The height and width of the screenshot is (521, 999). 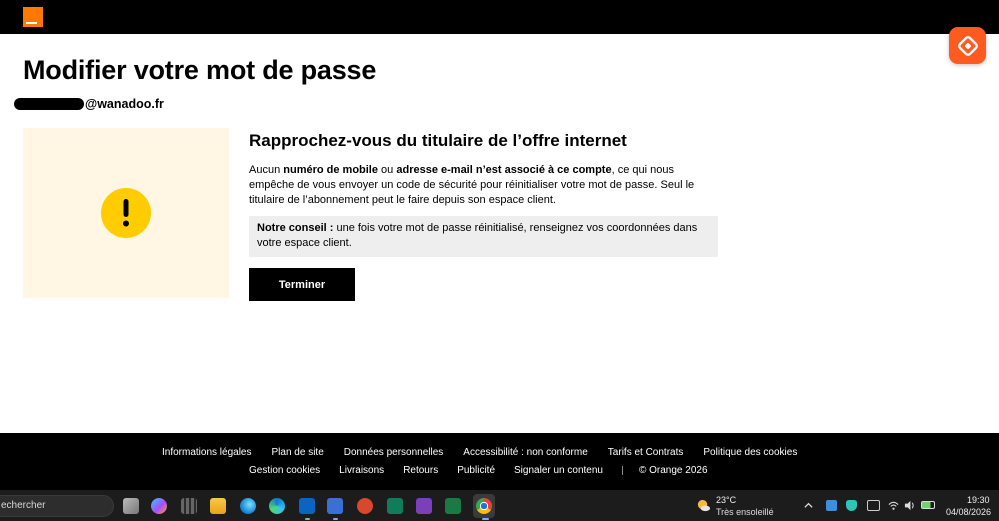 What do you see at coordinates (726, 500) in the screenshot?
I see `weather-temperature: 23°C` at bounding box center [726, 500].